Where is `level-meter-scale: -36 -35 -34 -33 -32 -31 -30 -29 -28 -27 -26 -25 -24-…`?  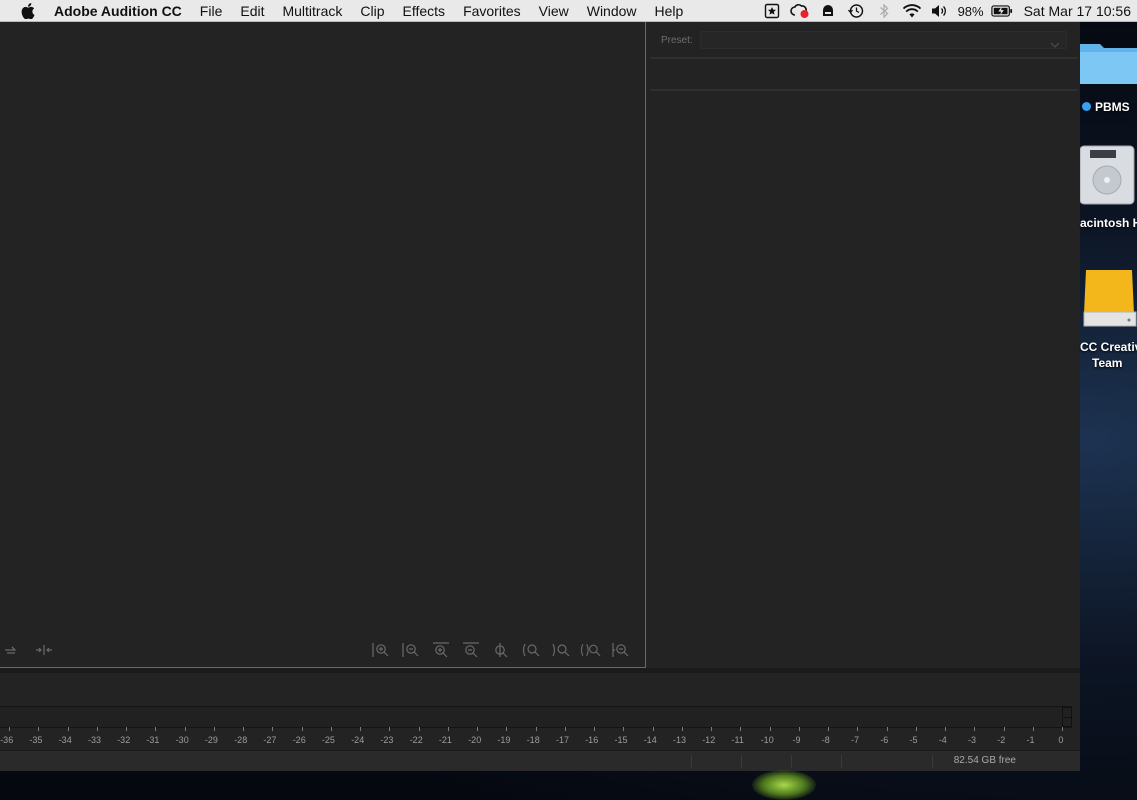
level-meter-scale: -36 -35 -34 -33 -32 -31 -30 -29 -28 -27 -26 -25 -24-… is located at coordinates (536, 737).